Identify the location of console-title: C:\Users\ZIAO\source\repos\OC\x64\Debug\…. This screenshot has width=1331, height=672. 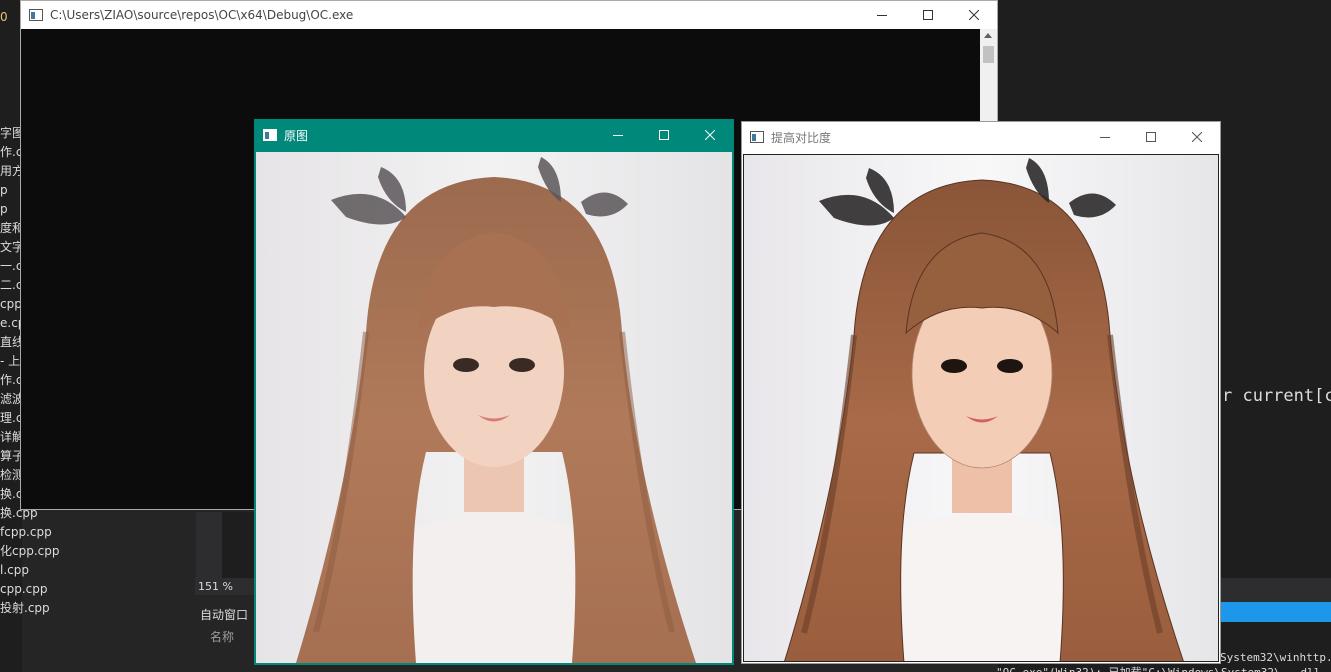
(202, 15).